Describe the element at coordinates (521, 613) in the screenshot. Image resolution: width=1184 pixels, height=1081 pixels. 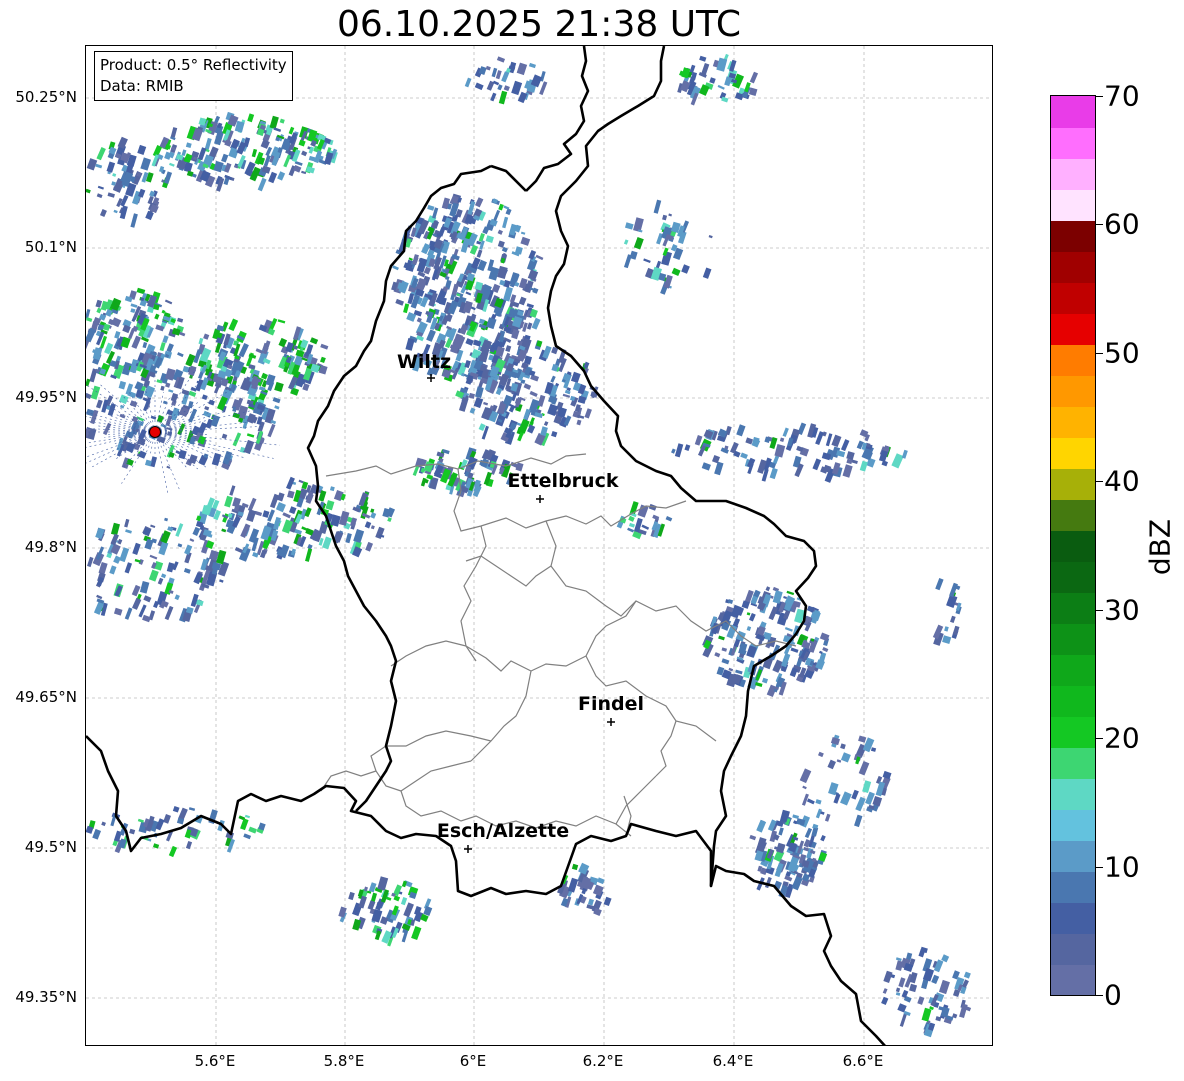
I see `city-markers` at that location.